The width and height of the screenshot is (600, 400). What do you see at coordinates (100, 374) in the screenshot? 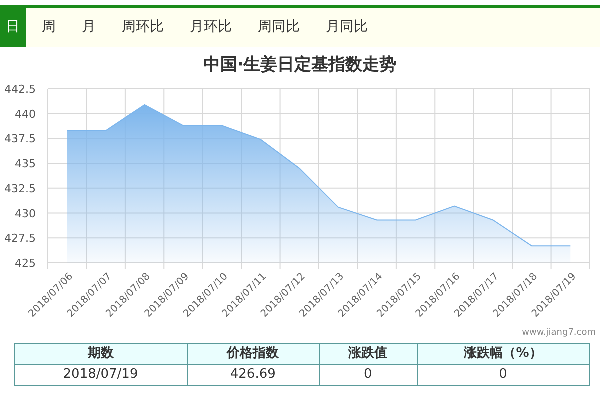
I see `table-cell: 2018/07/19` at bounding box center [100, 374].